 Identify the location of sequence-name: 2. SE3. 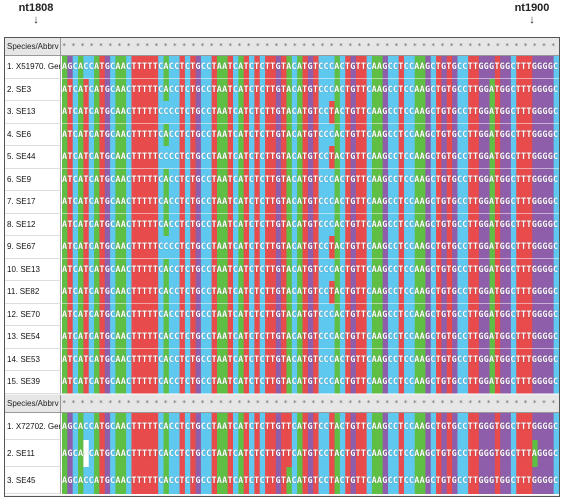
(33, 89).